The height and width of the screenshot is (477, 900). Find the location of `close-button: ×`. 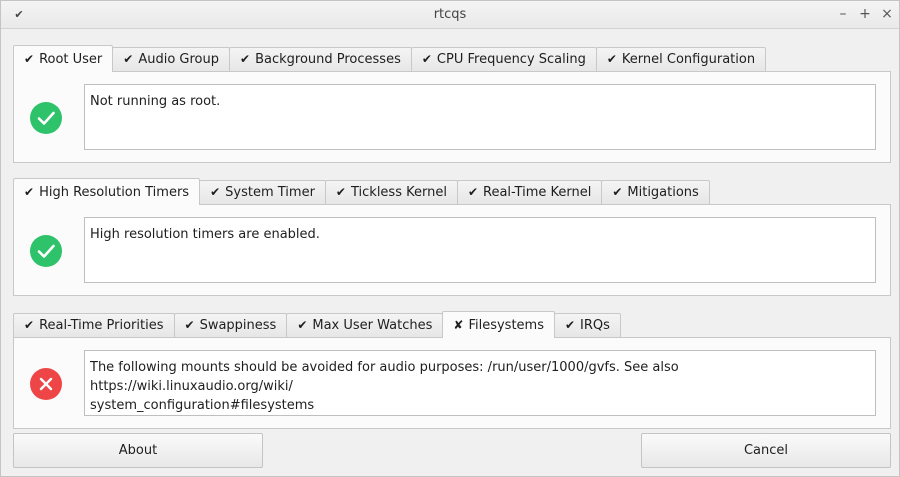

close-button: × is located at coordinates (887, 14).